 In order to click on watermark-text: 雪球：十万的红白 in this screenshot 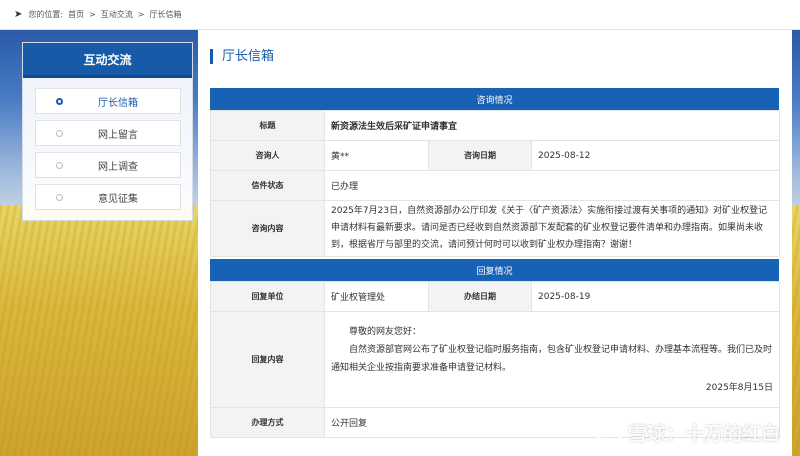, I will do `click(703, 434)`.